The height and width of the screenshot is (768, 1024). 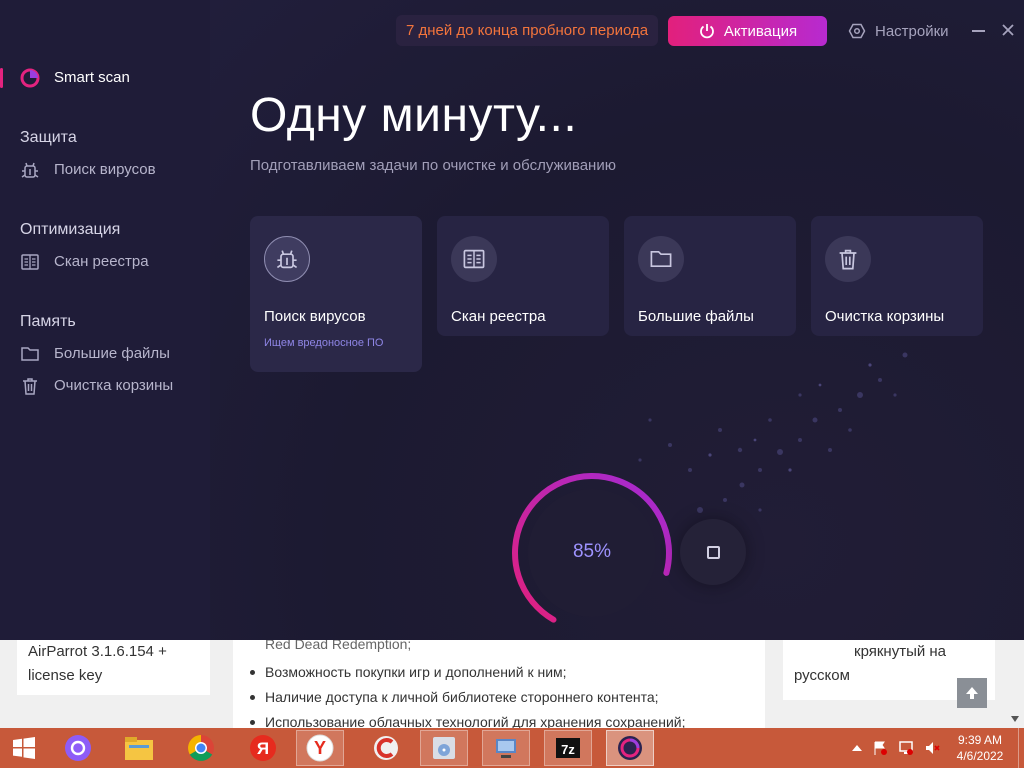 What do you see at coordinates (324, 343) in the screenshot?
I see `card-status: Ищем вредоносное ПО` at bounding box center [324, 343].